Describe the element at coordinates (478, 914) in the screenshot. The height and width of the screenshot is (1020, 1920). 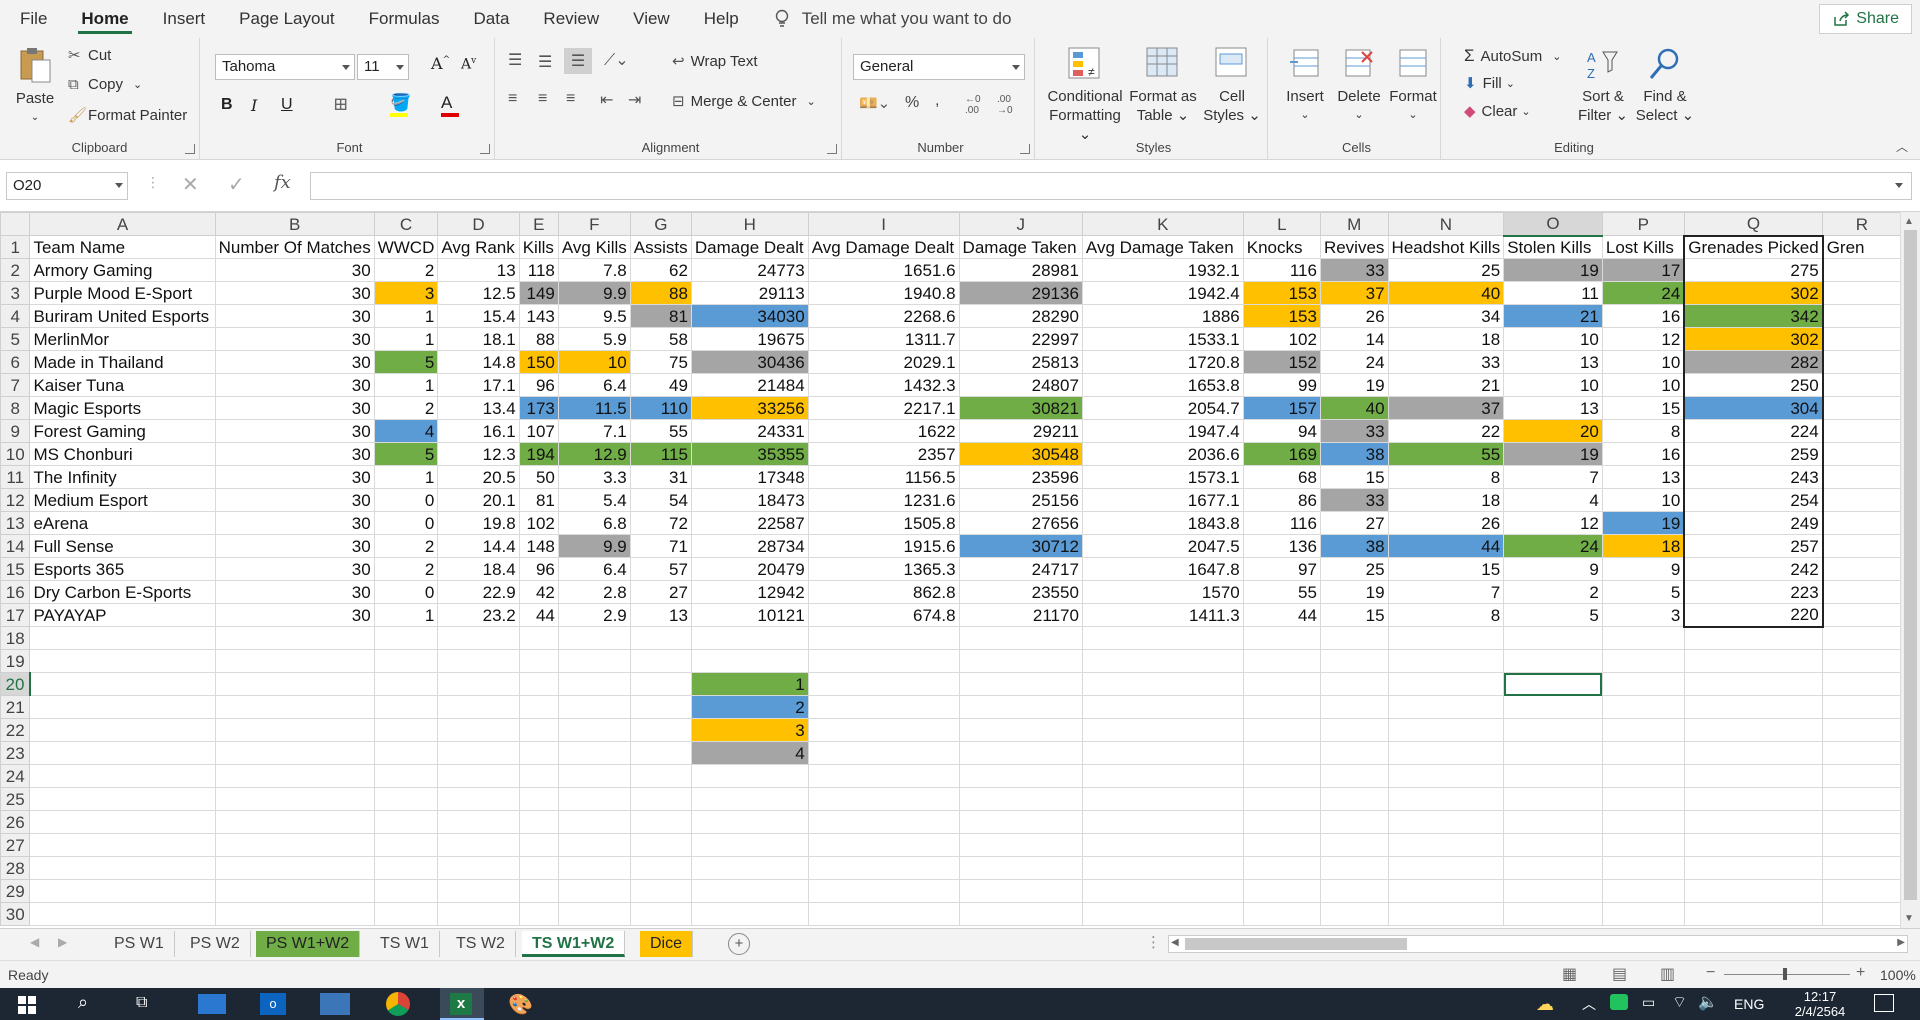
I see `cell-D30` at that location.